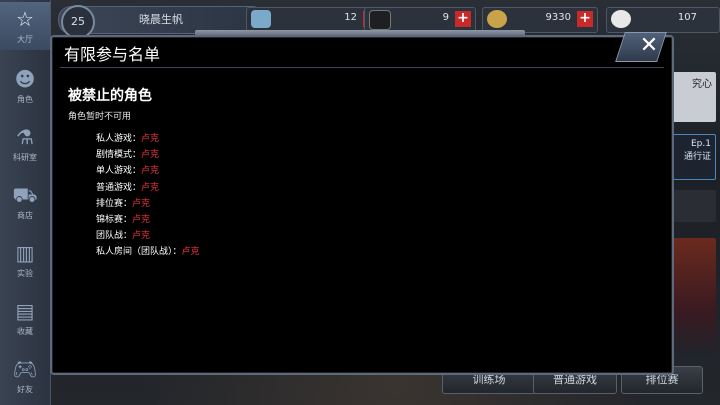  What do you see at coordinates (139, 252) in the screenshot?
I see `game-mode-label: 私人房间（团队战）：` at bounding box center [139, 252].